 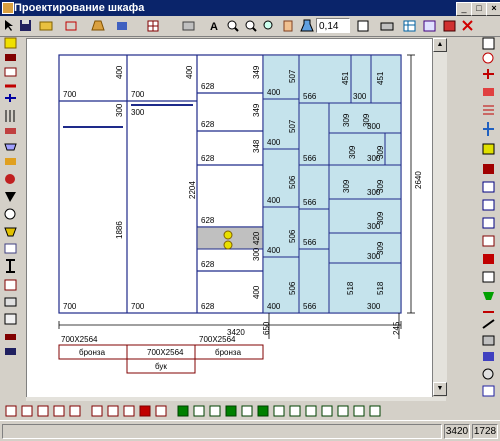 I want to click on column-icon, so click(x=10, y=266).